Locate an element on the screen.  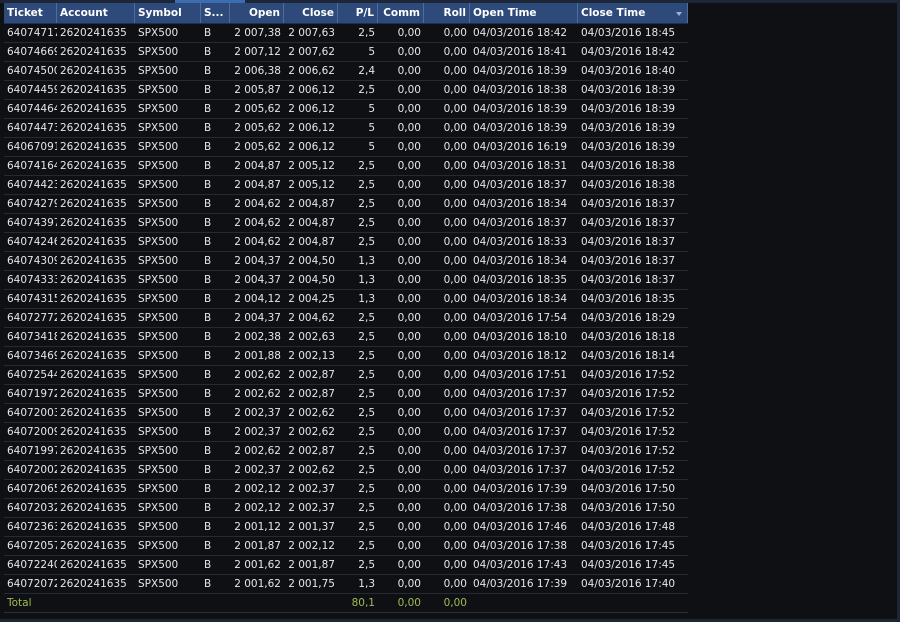
cell-open-time: 04/03/2016 18:10 is located at coordinates (520, 337).